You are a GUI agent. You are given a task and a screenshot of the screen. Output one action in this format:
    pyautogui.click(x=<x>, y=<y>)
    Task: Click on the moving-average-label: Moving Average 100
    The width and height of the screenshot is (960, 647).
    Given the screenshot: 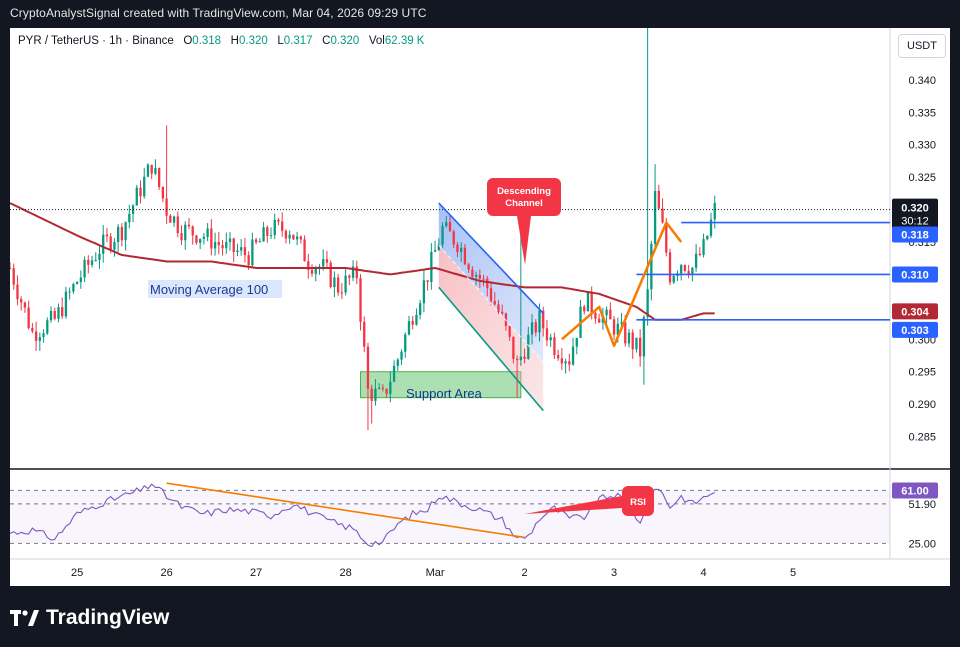 What is the action you would take?
    pyautogui.click(x=209, y=289)
    